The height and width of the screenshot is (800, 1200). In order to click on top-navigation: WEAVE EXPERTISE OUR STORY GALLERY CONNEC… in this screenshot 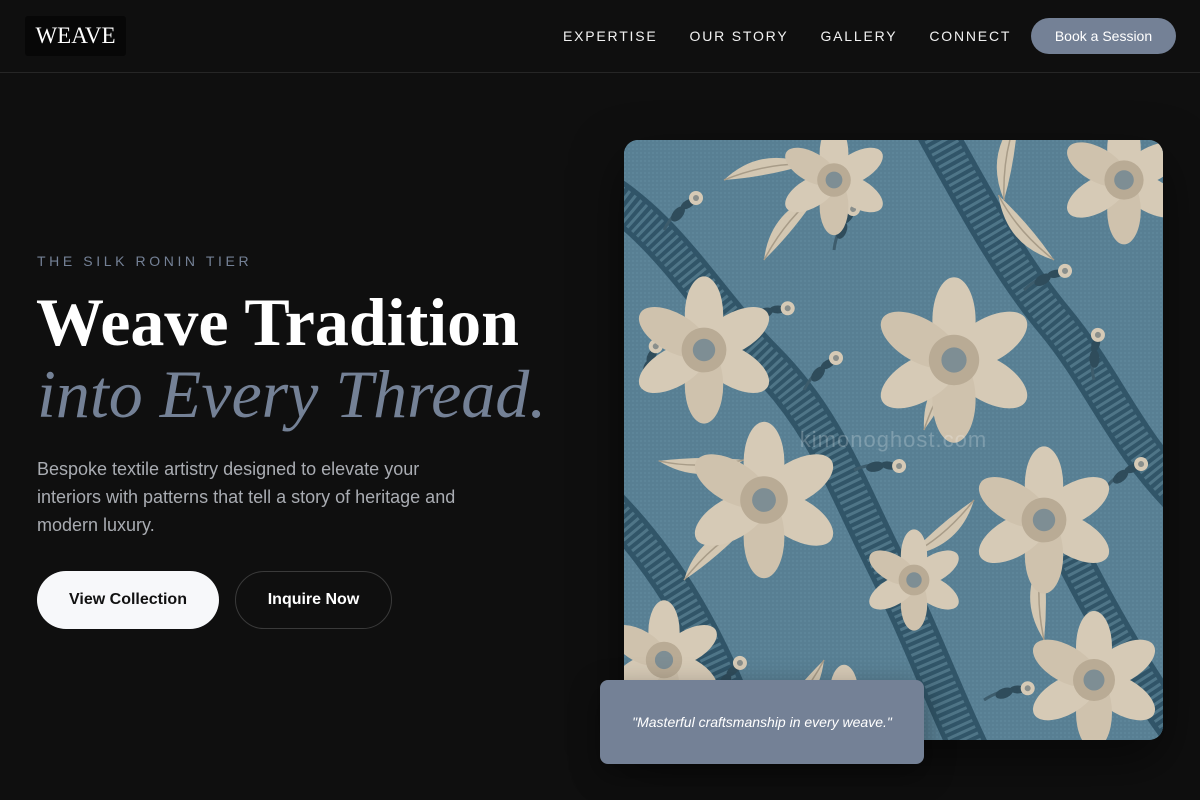, I will do `click(600, 36)`.